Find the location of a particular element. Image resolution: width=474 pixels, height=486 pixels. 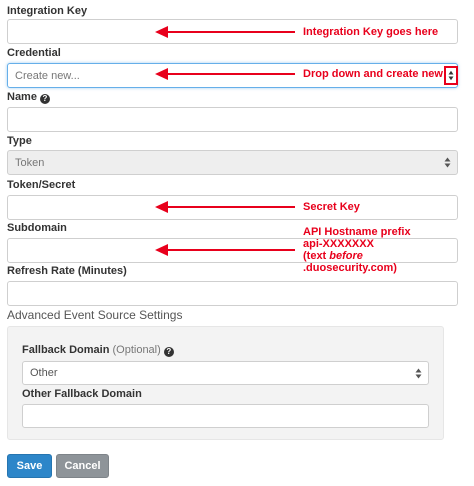

credential-dropdown-toggle is located at coordinates (451, 75).